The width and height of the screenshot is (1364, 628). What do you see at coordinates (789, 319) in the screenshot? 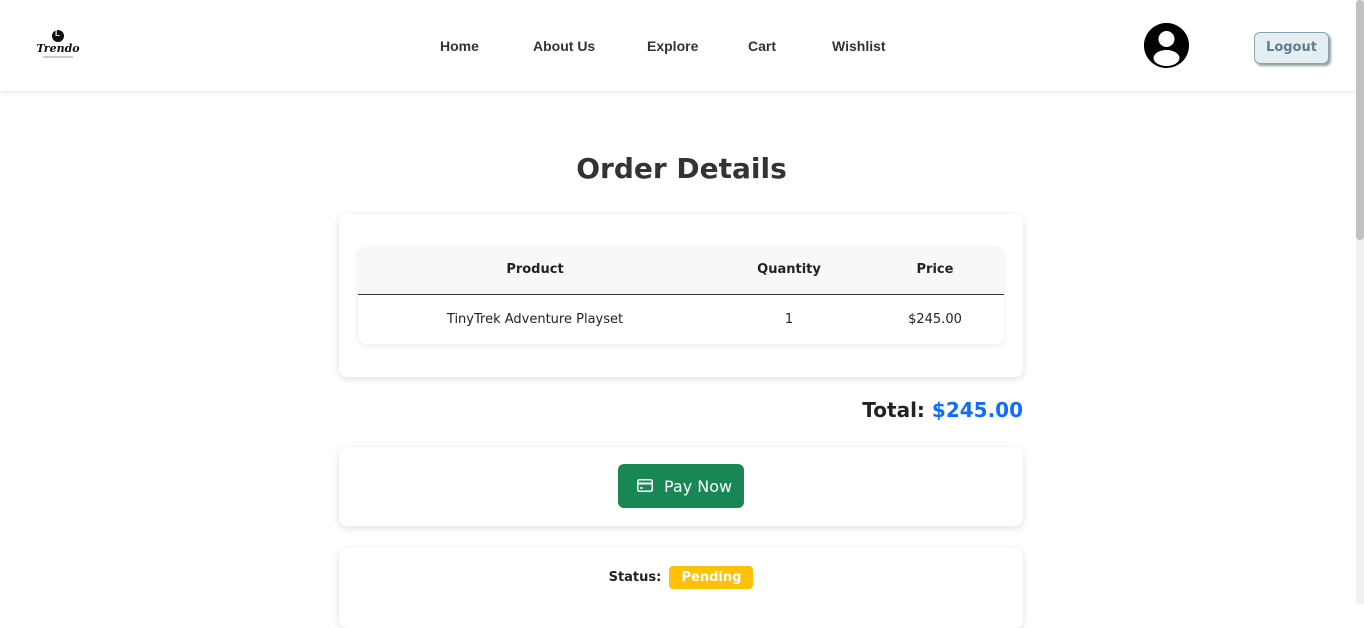
I see `cell-quantity: 1` at bounding box center [789, 319].